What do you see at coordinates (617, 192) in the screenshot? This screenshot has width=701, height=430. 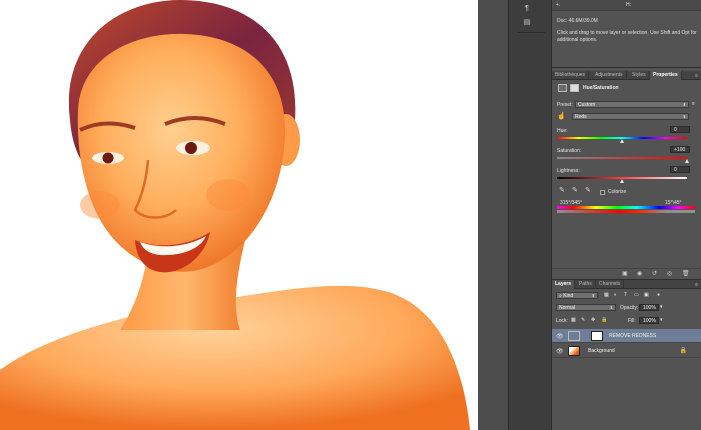 I see `colorize-label: Colorize` at bounding box center [617, 192].